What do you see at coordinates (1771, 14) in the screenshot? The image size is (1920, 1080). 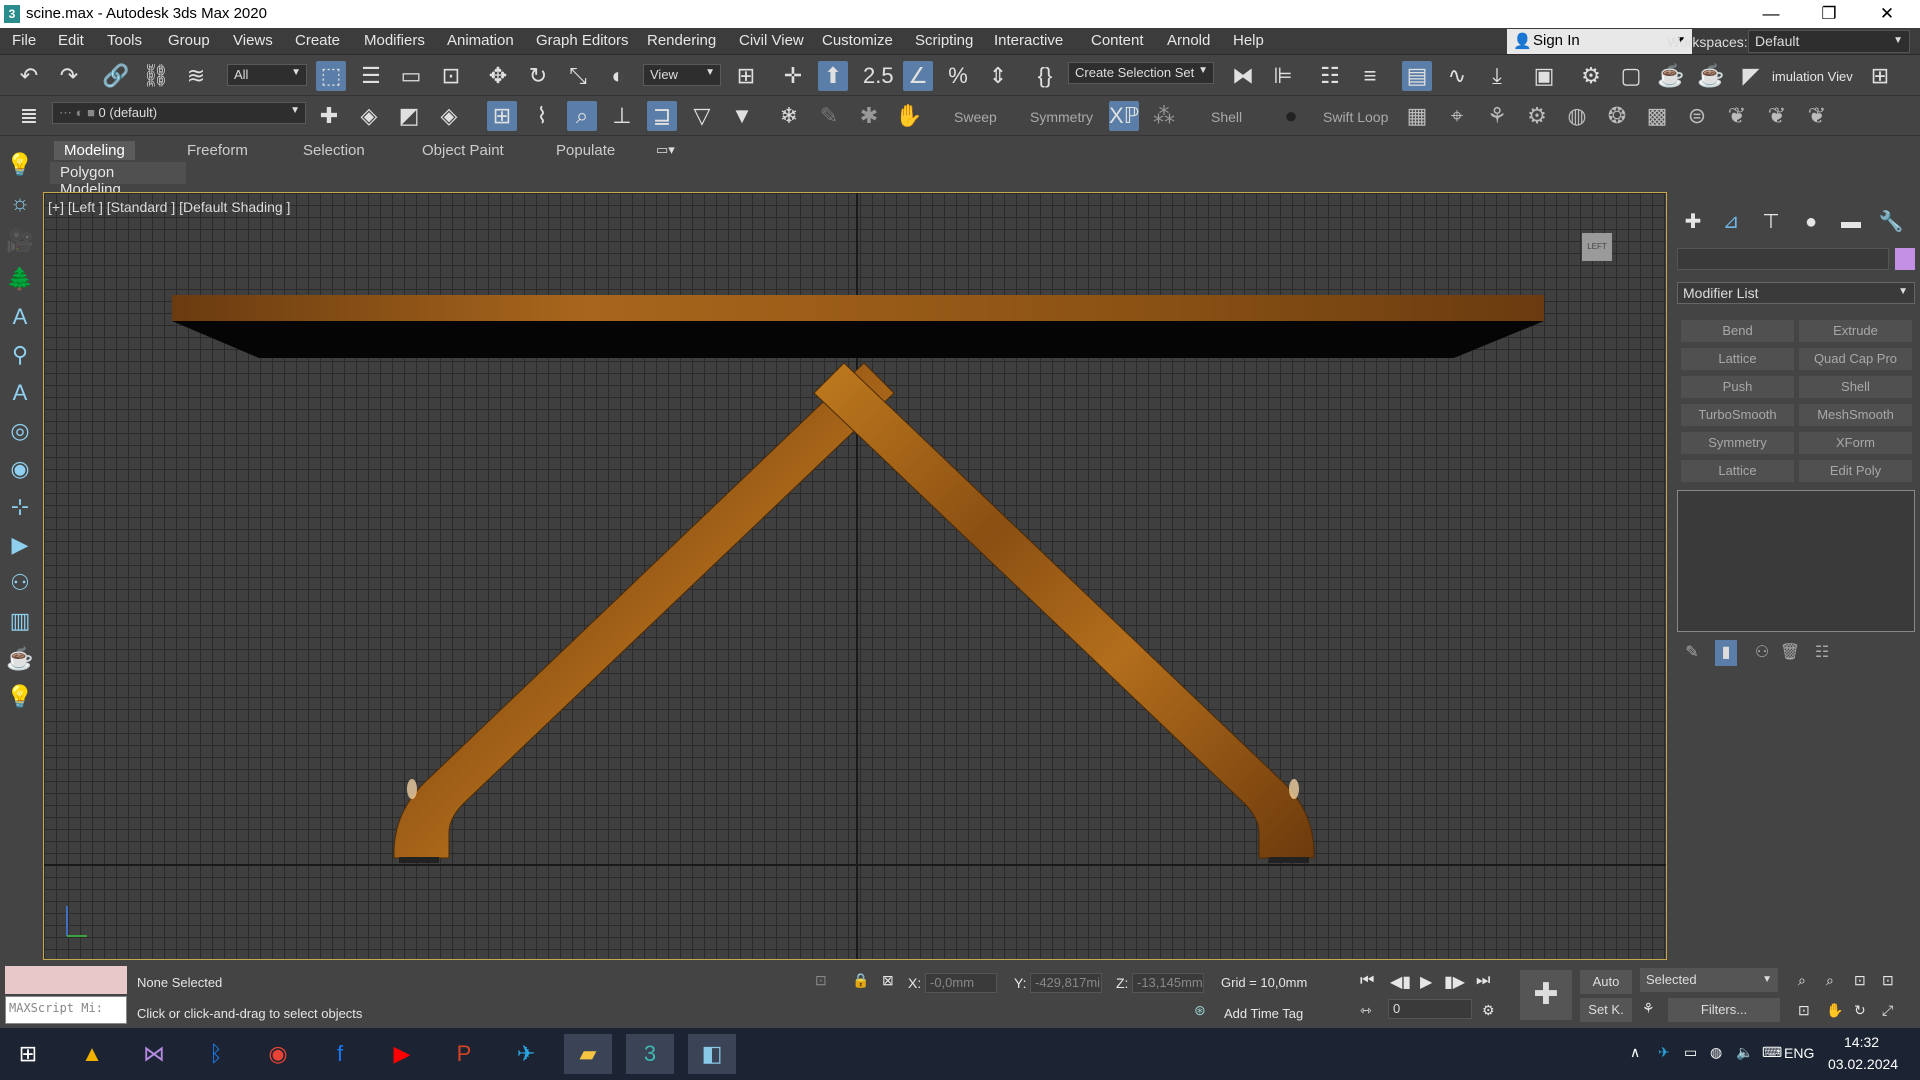 I see `minimize-button: —` at bounding box center [1771, 14].